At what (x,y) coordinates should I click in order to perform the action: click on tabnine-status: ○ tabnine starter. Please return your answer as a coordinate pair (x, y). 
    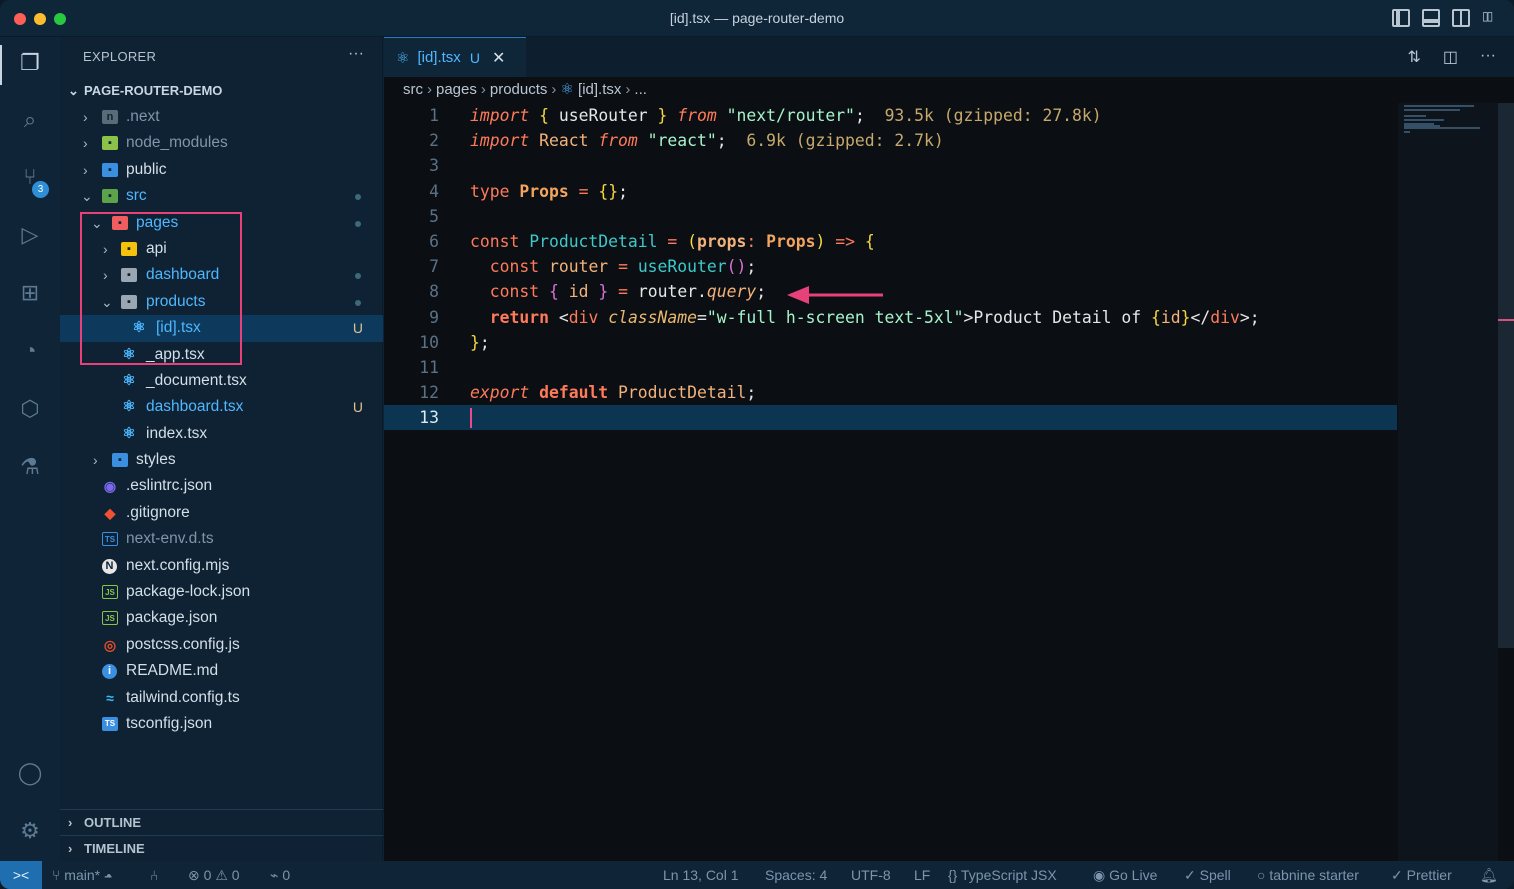
    Looking at the image, I should click on (1308, 875).